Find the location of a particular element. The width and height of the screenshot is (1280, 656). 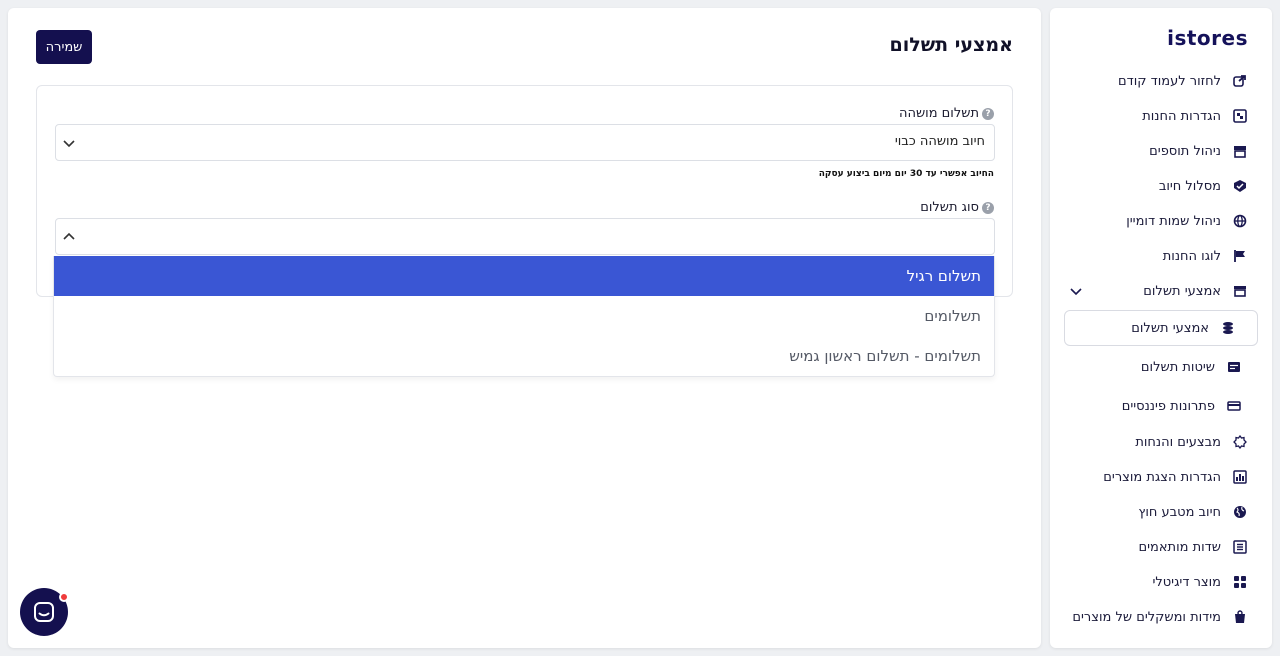

sidebar-item-billing-plan: מסלול חיוב is located at coordinates (1161, 186).